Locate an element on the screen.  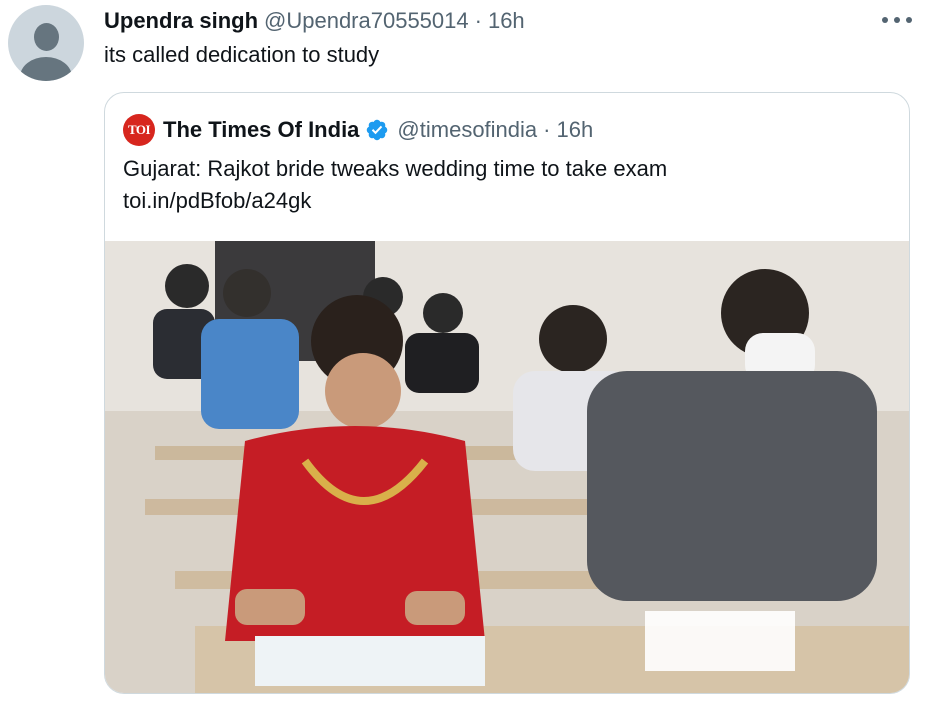
tweet-timestamp: 16h is located at coordinates (506, 21).